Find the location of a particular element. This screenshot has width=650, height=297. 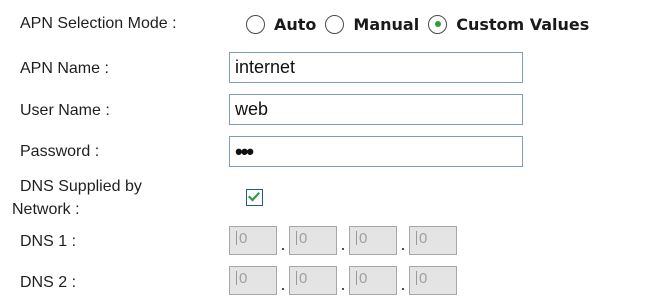

dns1-octet-2: 0 is located at coordinates (313, 240).